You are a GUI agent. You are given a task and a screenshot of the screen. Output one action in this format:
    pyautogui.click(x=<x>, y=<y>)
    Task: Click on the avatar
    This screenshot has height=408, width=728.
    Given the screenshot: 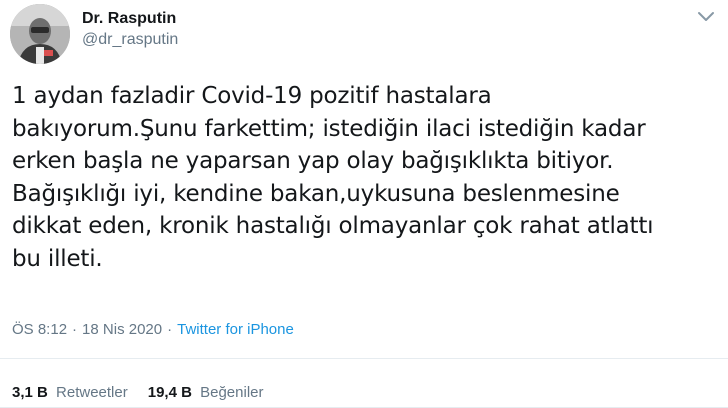 What is the action you would take?
    pyautogui.click(x=40, y=34)
    